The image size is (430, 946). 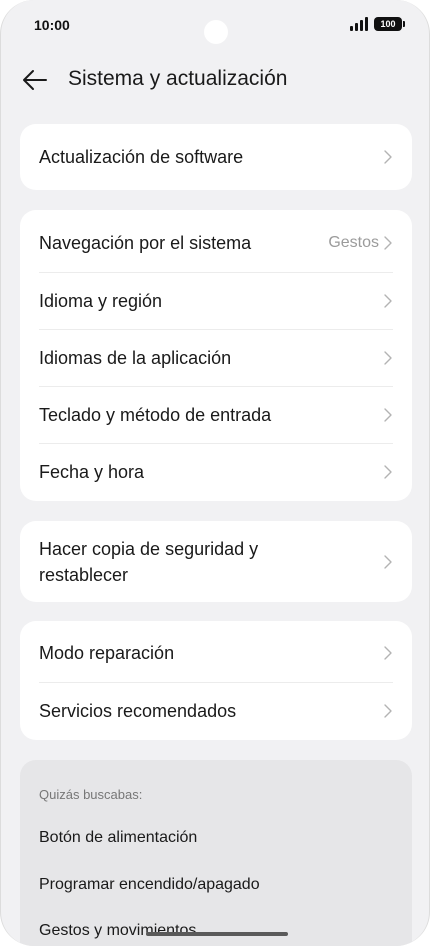 What do you see at coordinates (155, 414) in the screenshot?
I see `row-label: Teclado y método de entrada` at bounding box center [155, 414].